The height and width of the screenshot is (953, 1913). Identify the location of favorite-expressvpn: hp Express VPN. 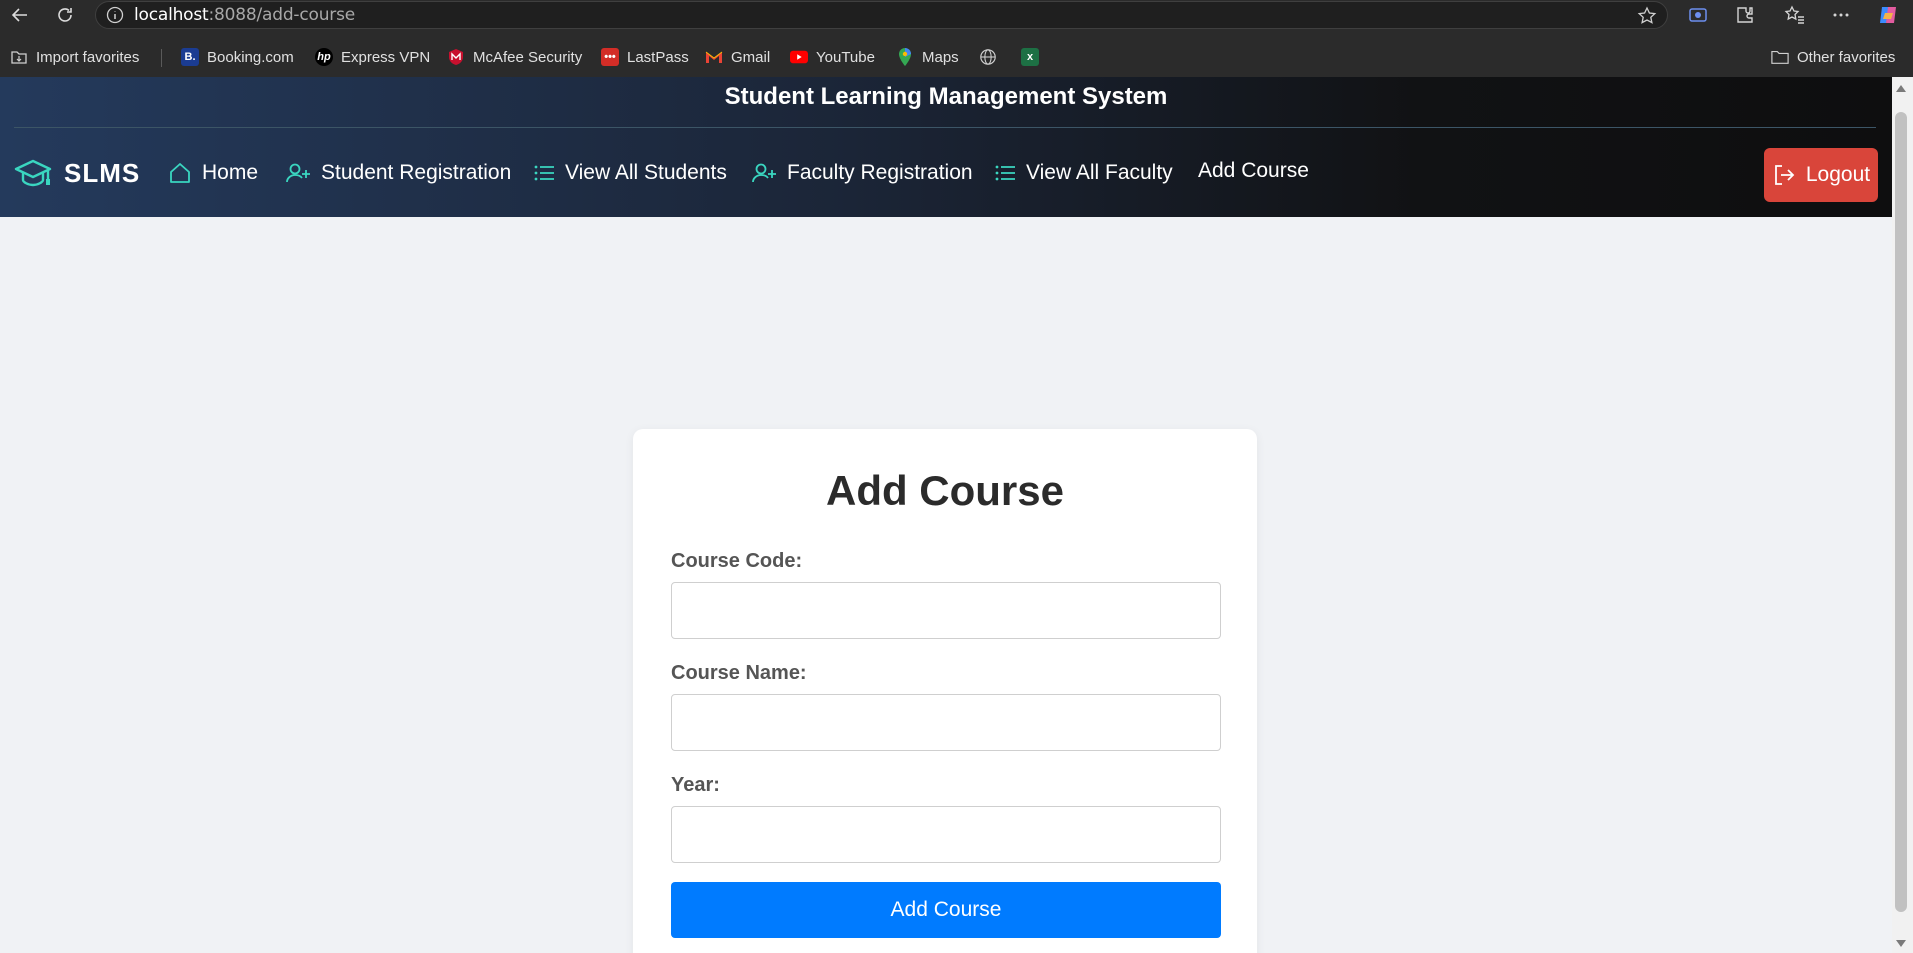
(372, 57).